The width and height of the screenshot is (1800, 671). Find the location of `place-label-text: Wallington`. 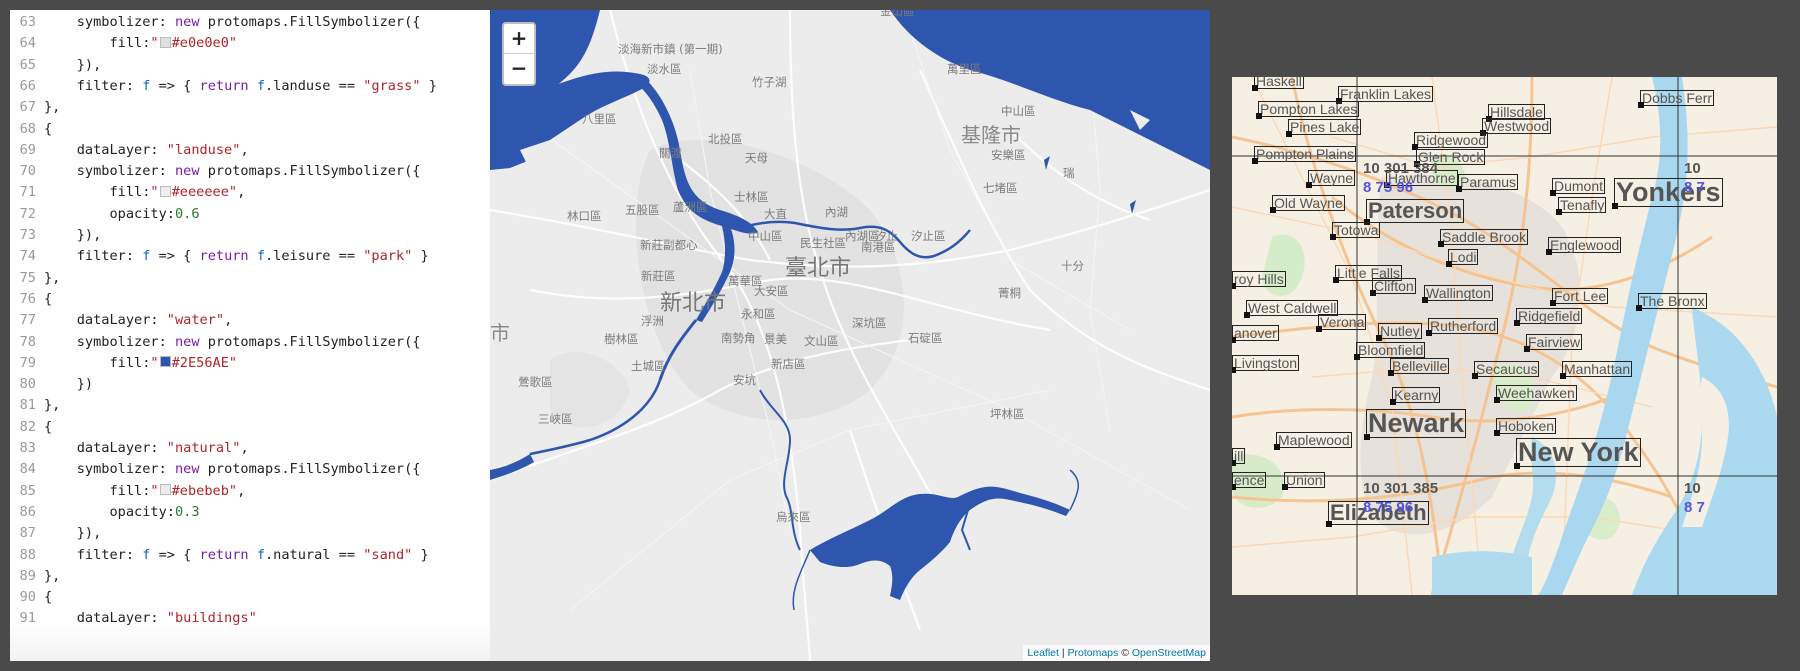

place-label-text: Wallington is located at coordinates (1458, 293).